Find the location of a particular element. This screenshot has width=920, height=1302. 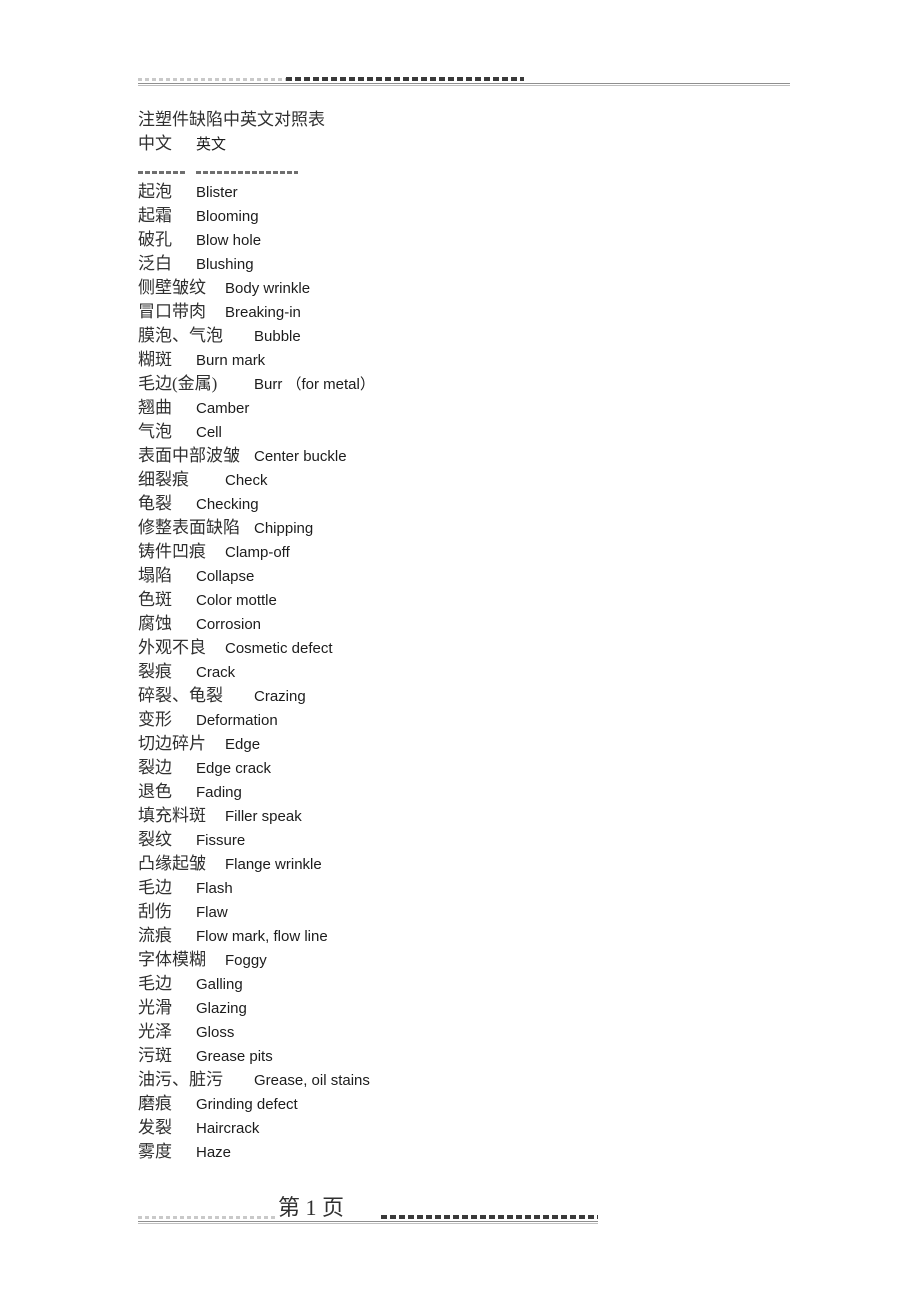

term-english: Grease pits is located at coordinates (234, 1056).